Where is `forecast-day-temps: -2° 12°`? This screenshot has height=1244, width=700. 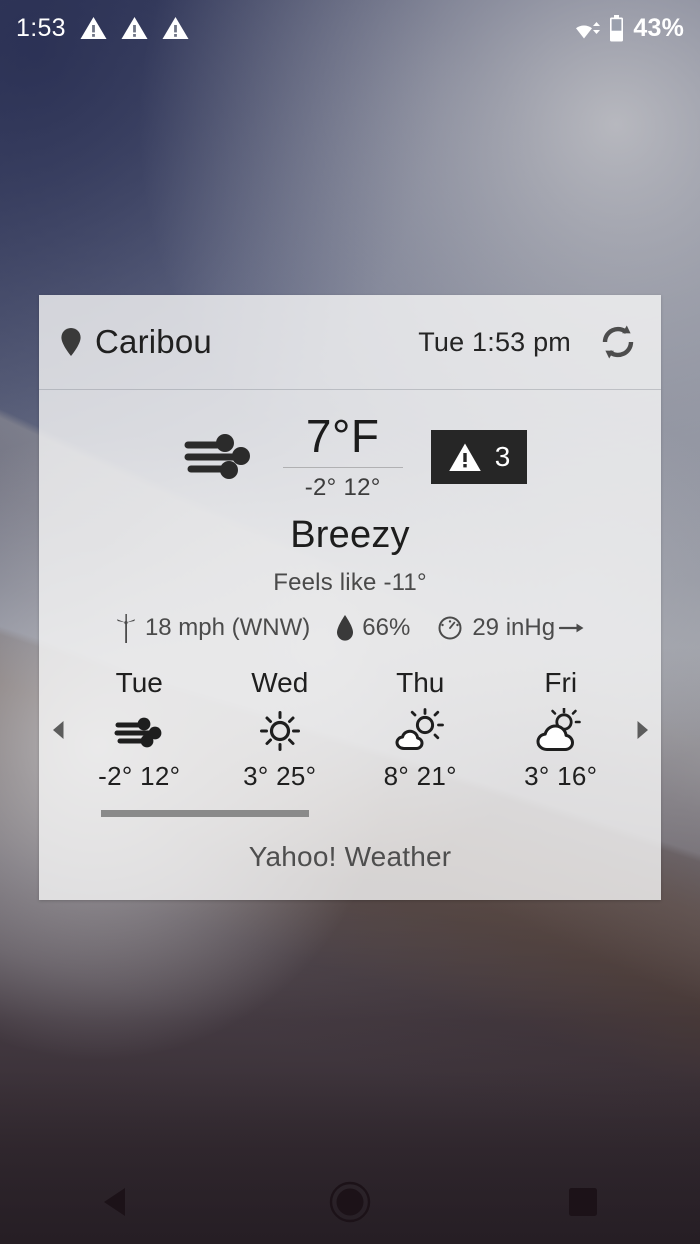
forecast-day-temps: -2° 12° is located at coordinates (139, 776).